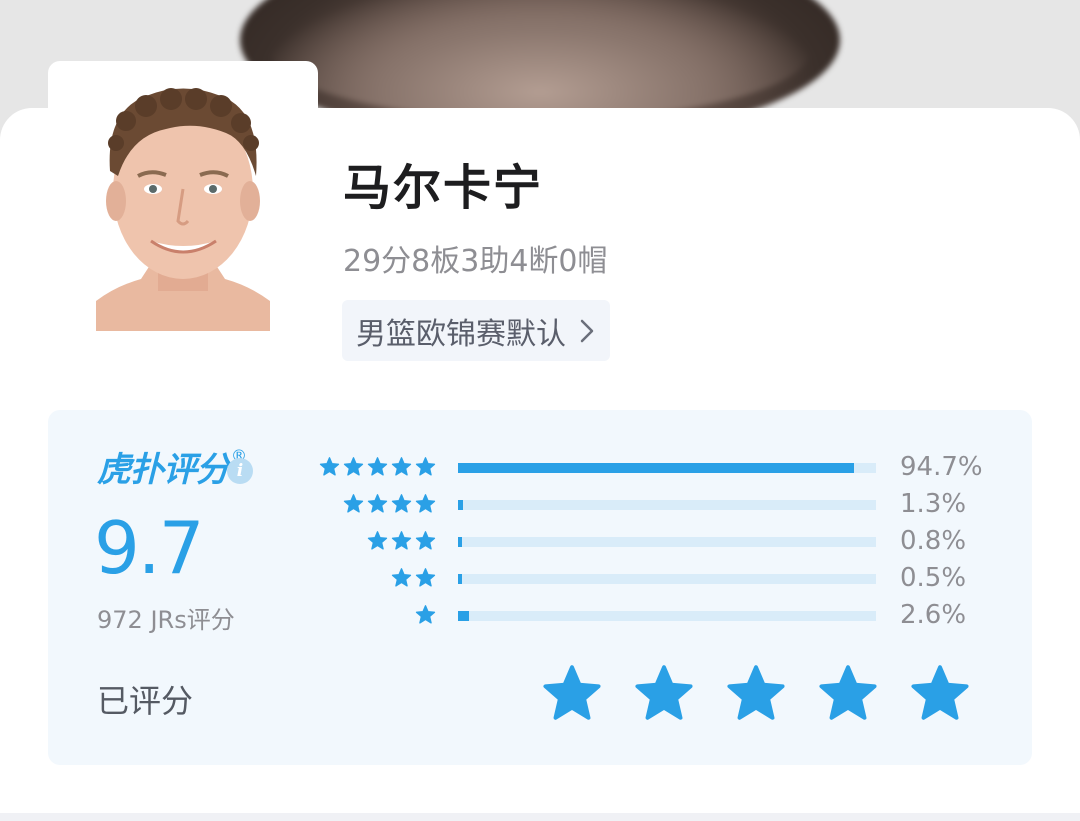 This screenshot has width=1080, height=821. What do you see at coordinates (933, 504) in the screenshot?
I see `distribution-percent: 1.3%` at bounding box center [933, 504].